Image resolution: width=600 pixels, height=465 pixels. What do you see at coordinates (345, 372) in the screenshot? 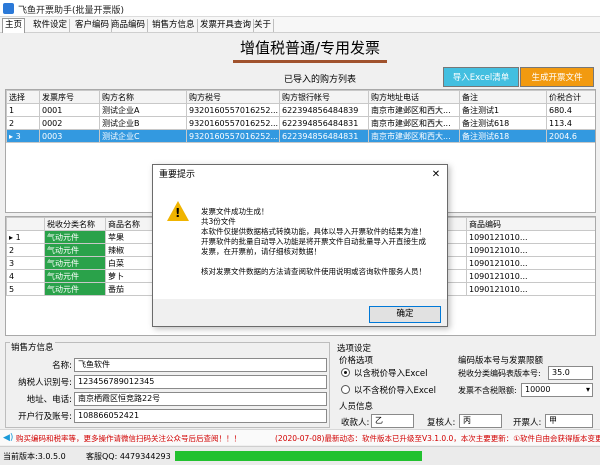
I see `price-tax-included-radio` at bounding box center [345, 372].